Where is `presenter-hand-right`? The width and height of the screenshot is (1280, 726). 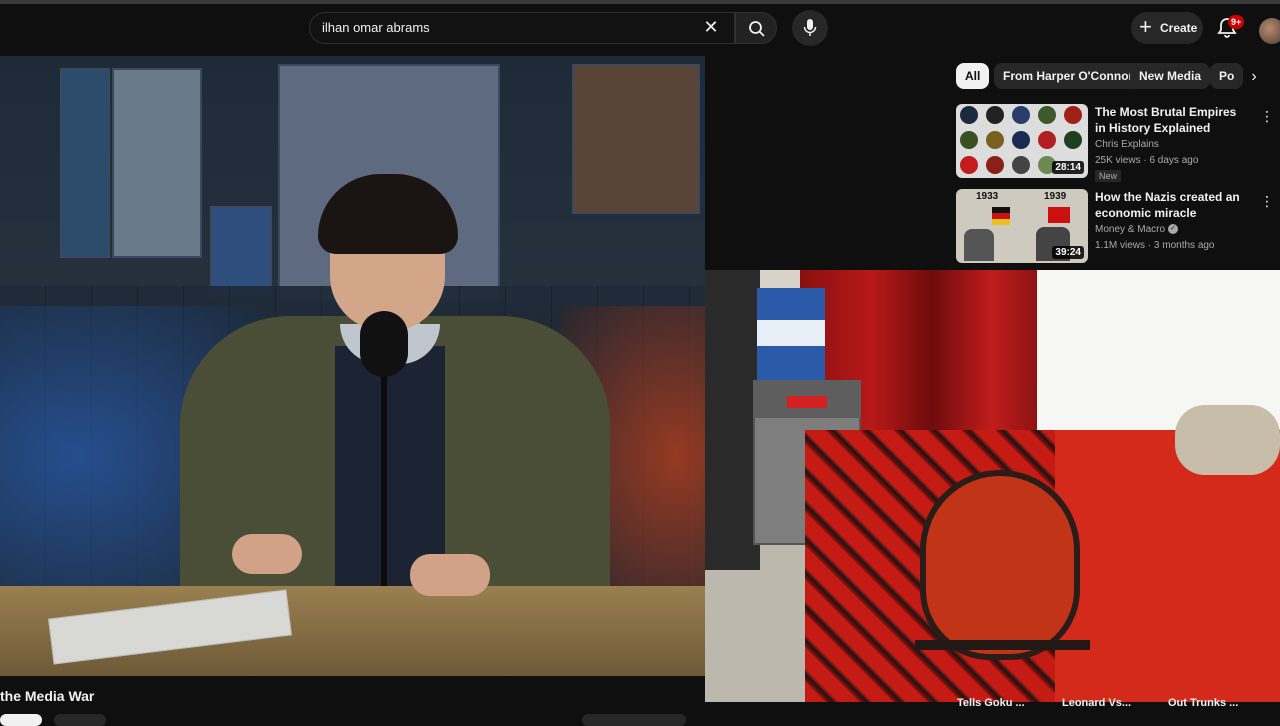 presenter-hand-right is located at coordinates (450, 575).